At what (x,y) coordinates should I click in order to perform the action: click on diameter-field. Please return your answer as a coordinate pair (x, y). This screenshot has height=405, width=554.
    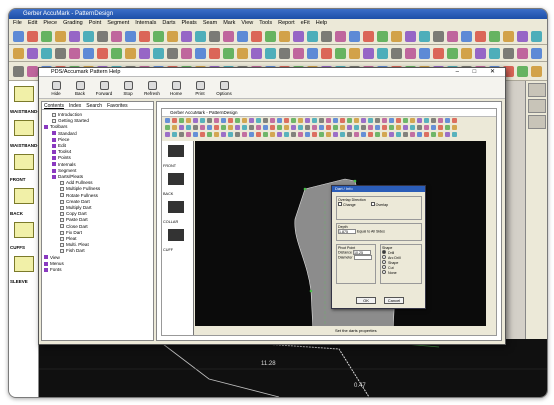
    Looking at the image, I should click on (362, 257).